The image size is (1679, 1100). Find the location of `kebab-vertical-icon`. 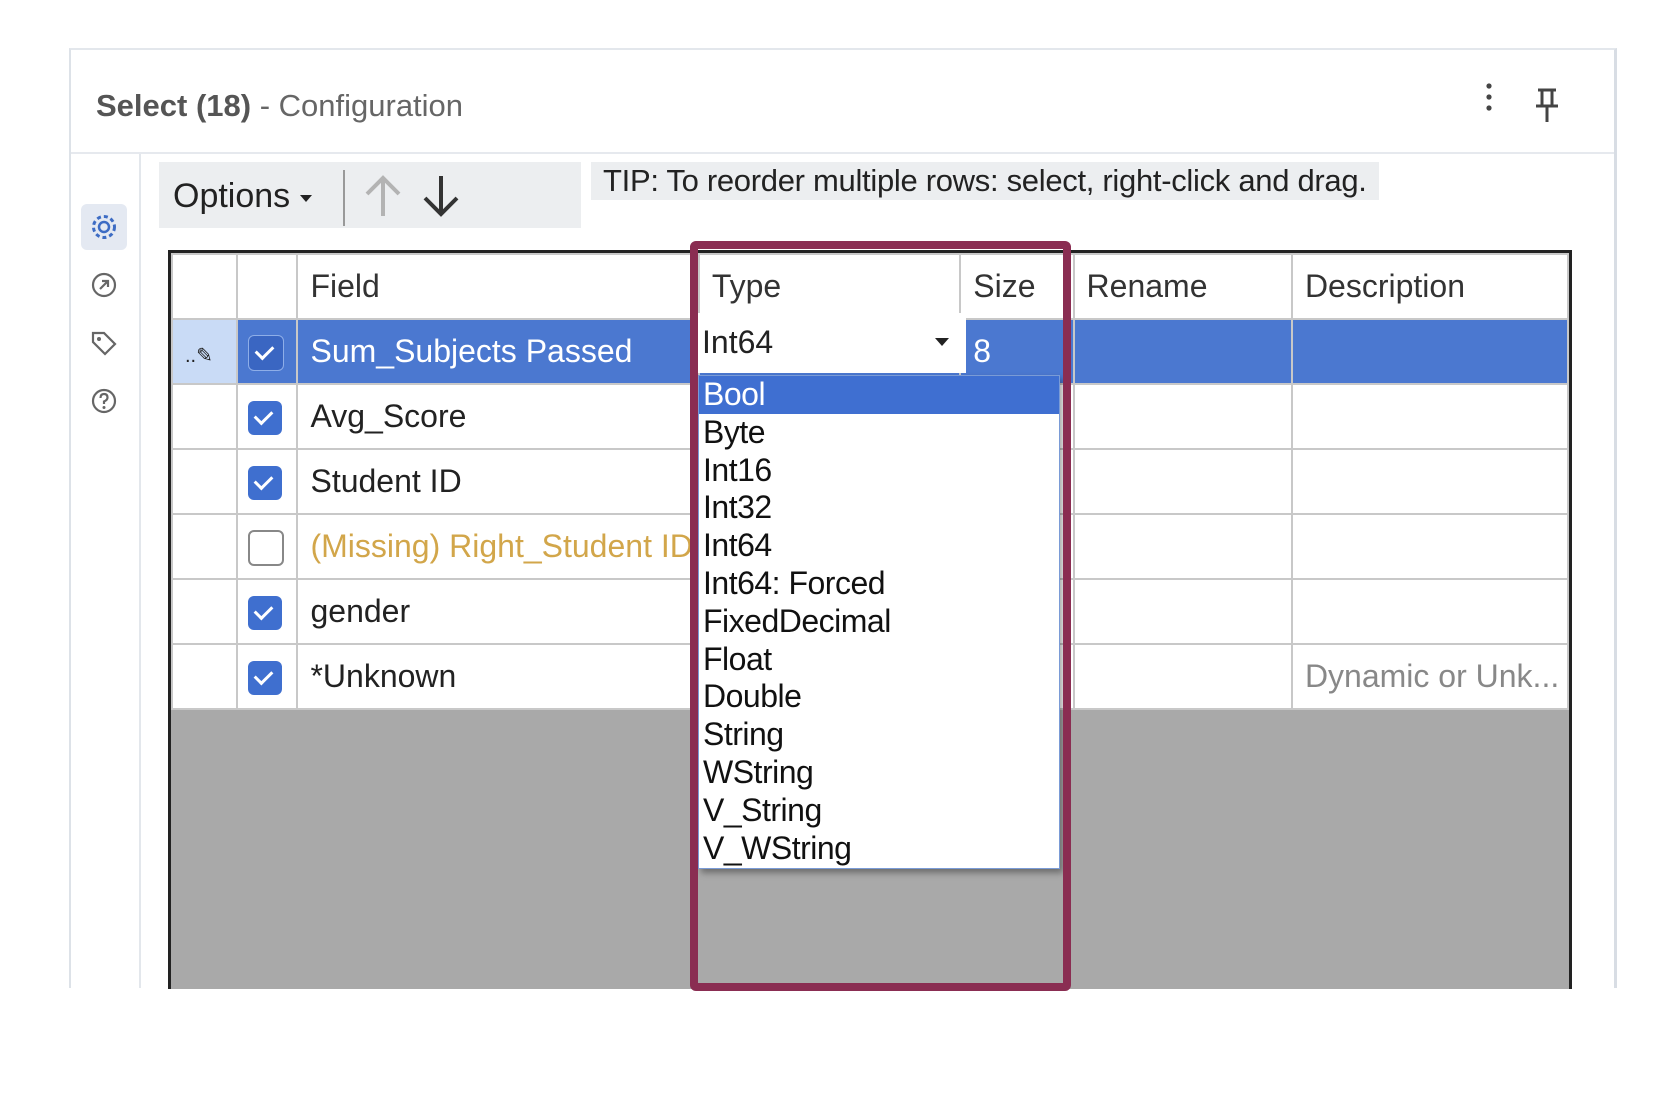

kebab-vertical-icon is located at coordinates (1489, 102).